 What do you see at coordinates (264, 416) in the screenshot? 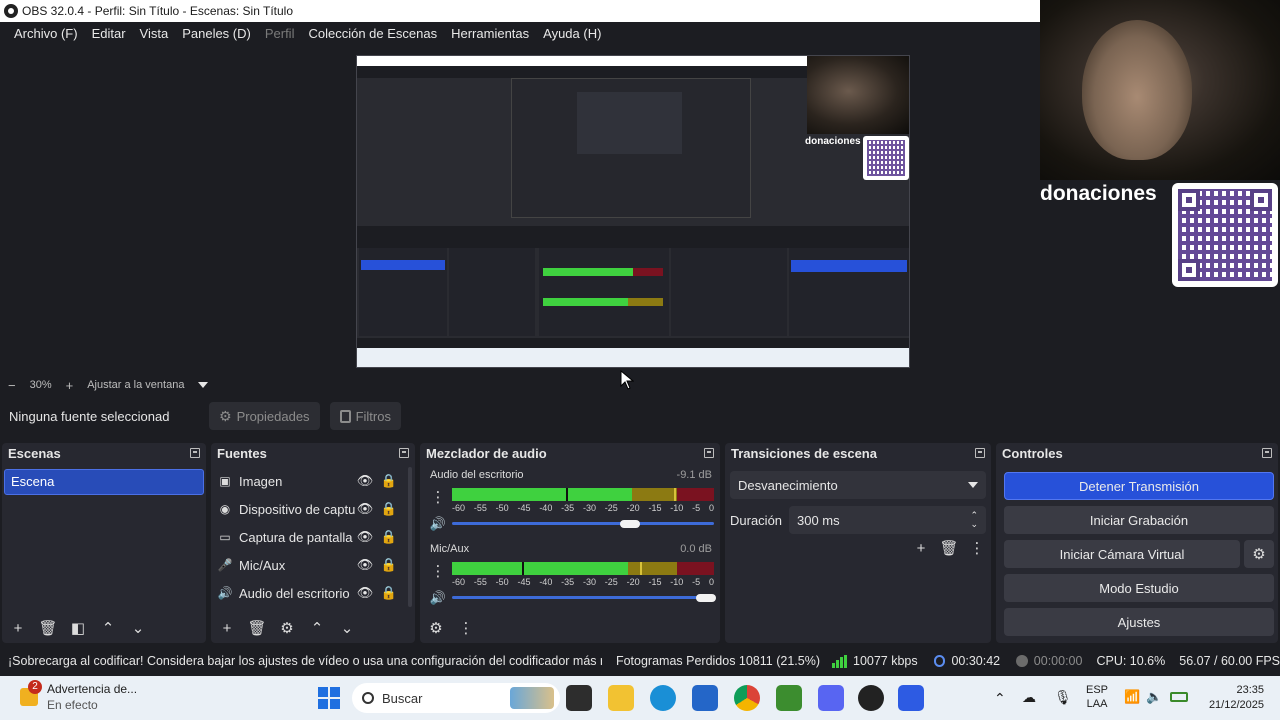
I see `properties-button: ⚙ Propiedades` at bounding box center [264, 416].